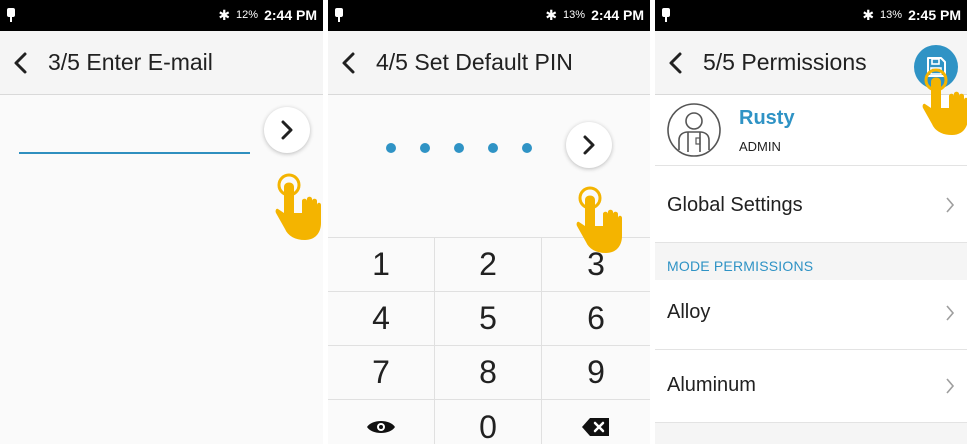 Image resolution: width=967 pixels, height=444 pixels. What do you see at coordinates (488, 373) in the screenshot?
I see `key-8: 8` at bounding box center [488, 373].